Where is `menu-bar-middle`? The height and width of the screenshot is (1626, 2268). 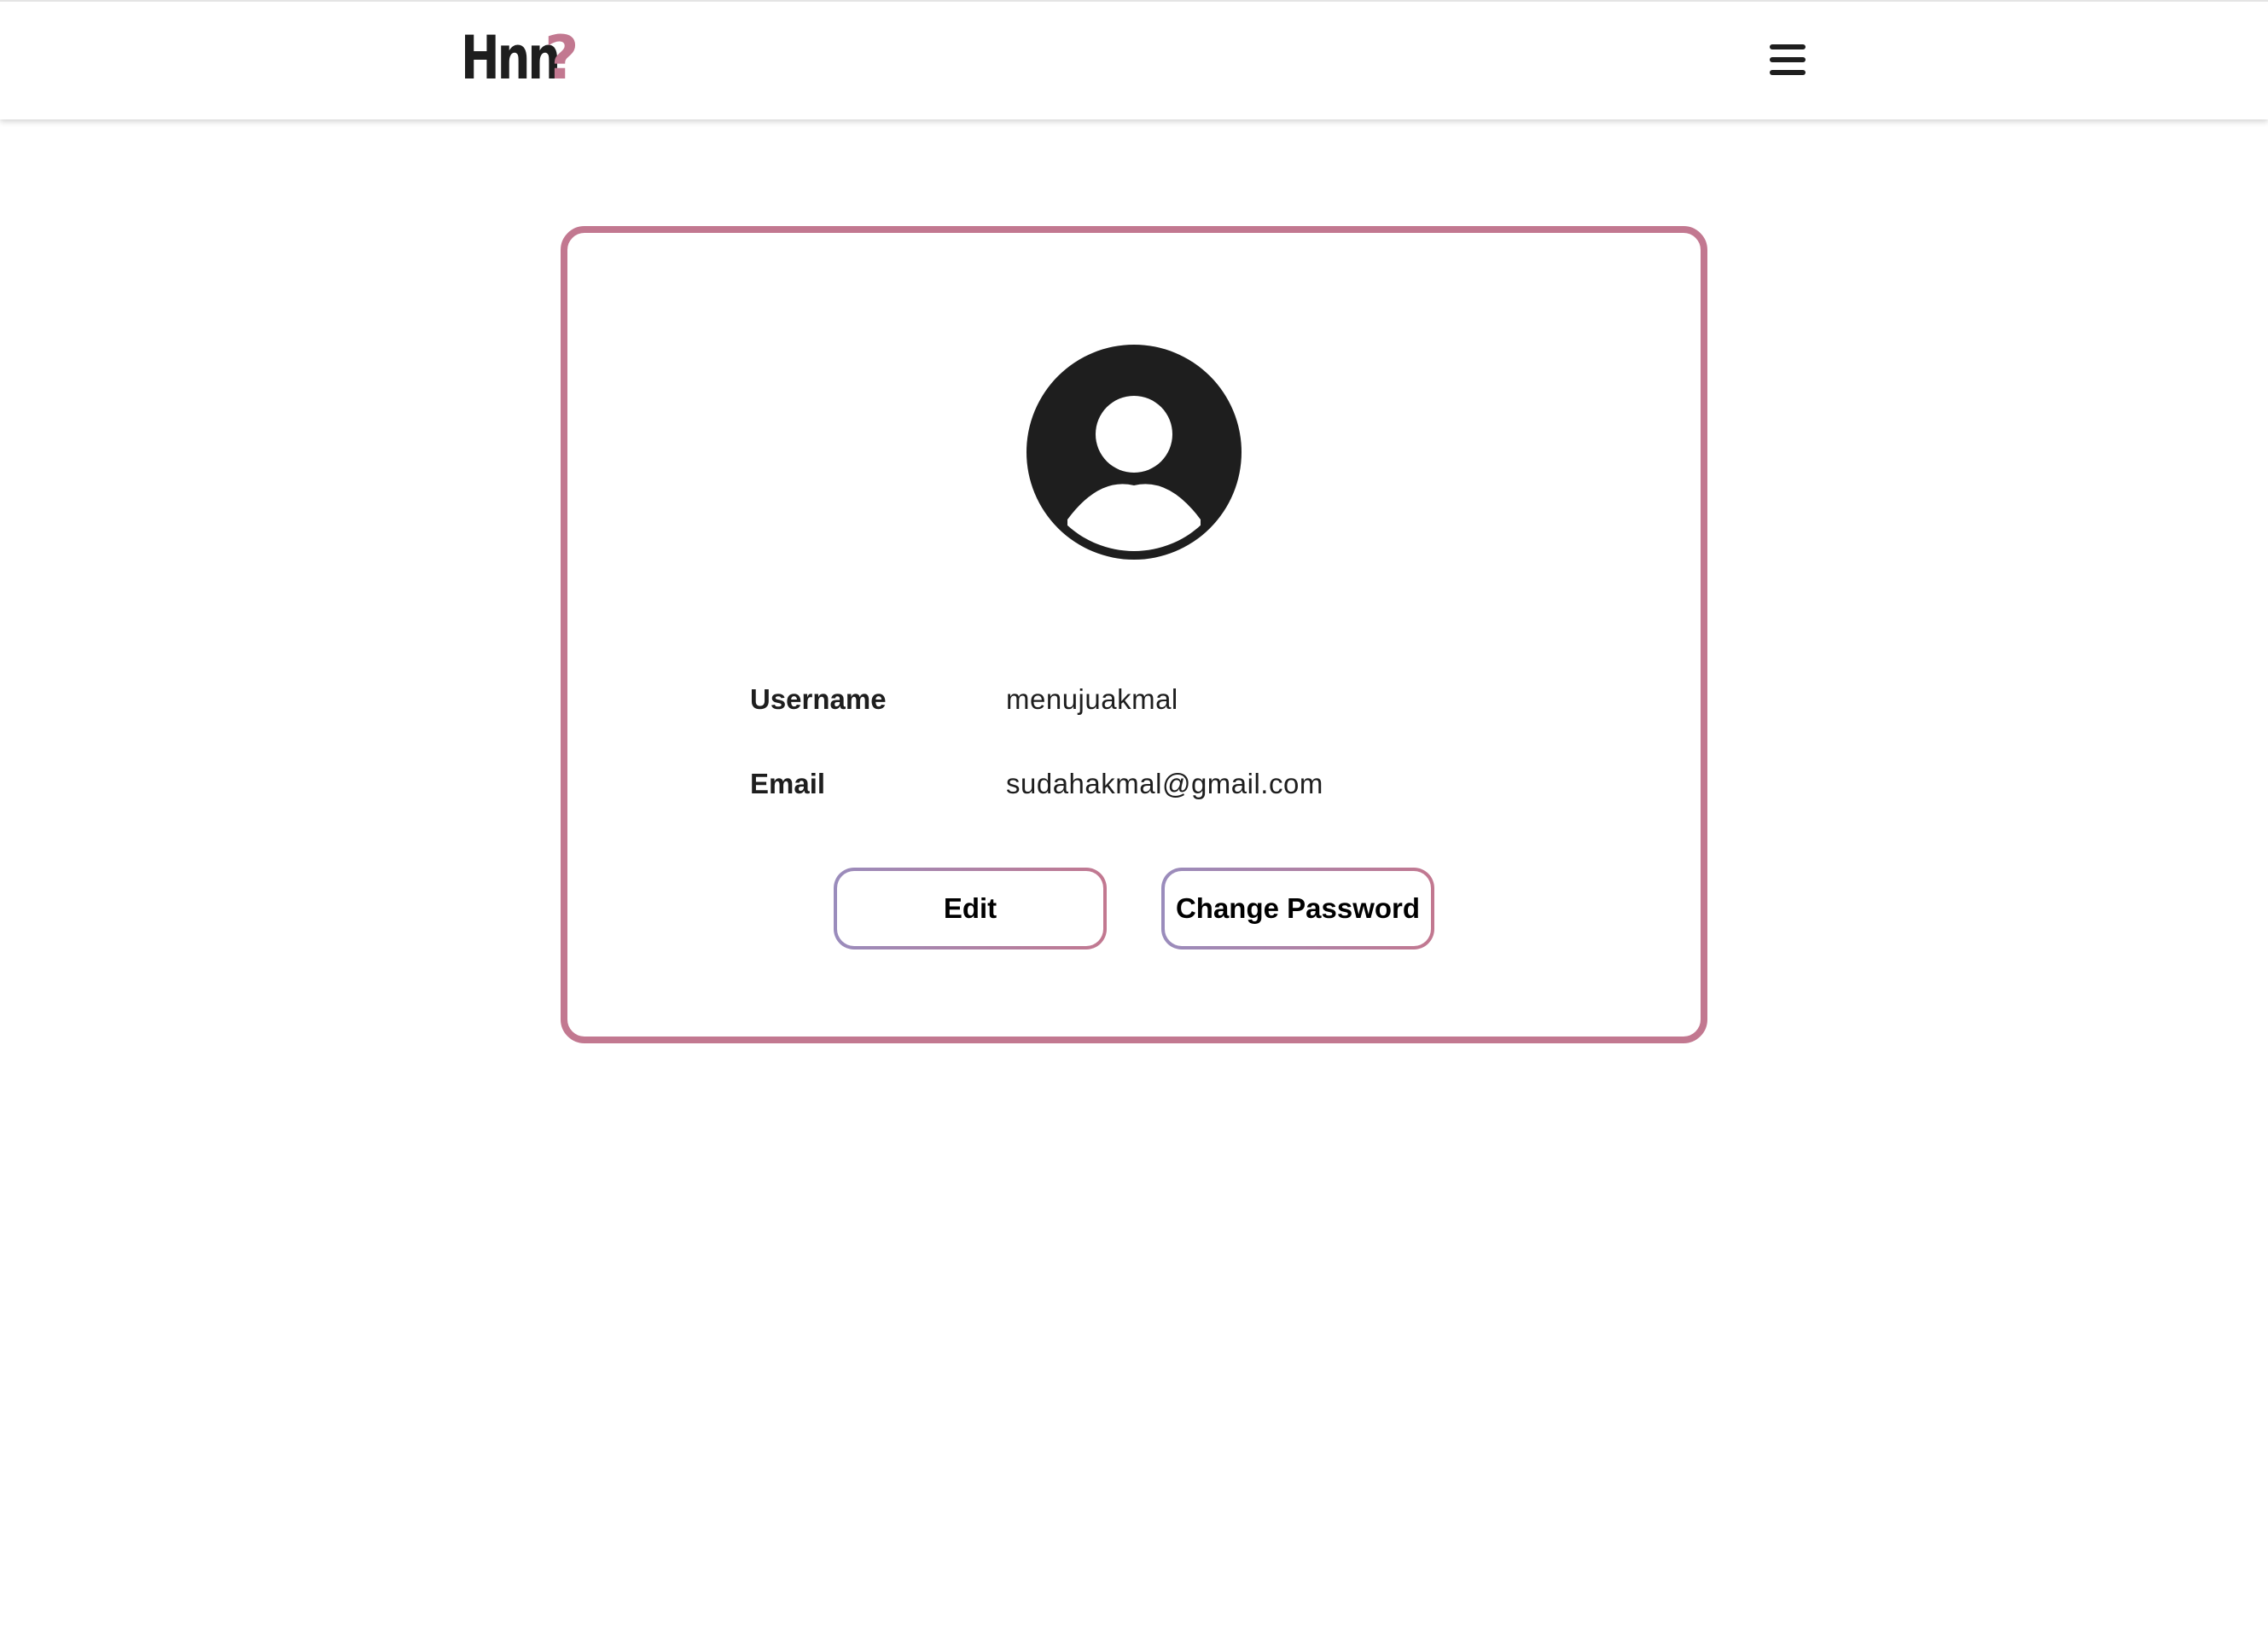 menu-bar-middle is located at coordinates (1788, 60).